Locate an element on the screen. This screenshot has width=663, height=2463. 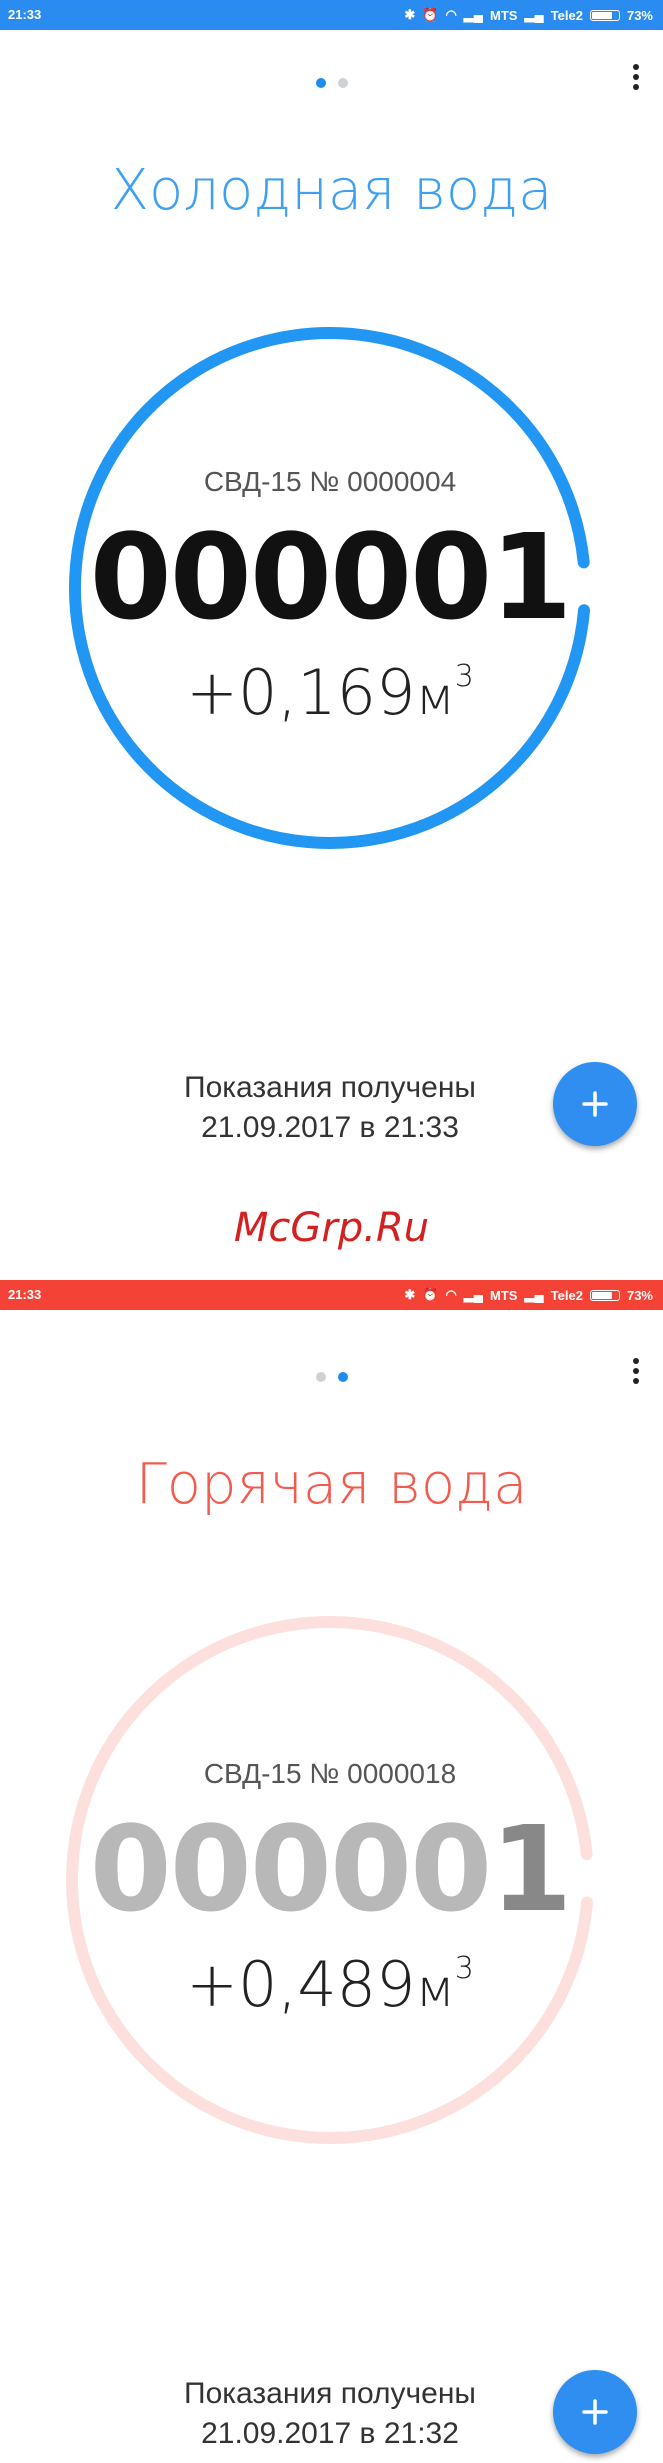
page-title: Горячая вода is located at coordinates (331, 1484).